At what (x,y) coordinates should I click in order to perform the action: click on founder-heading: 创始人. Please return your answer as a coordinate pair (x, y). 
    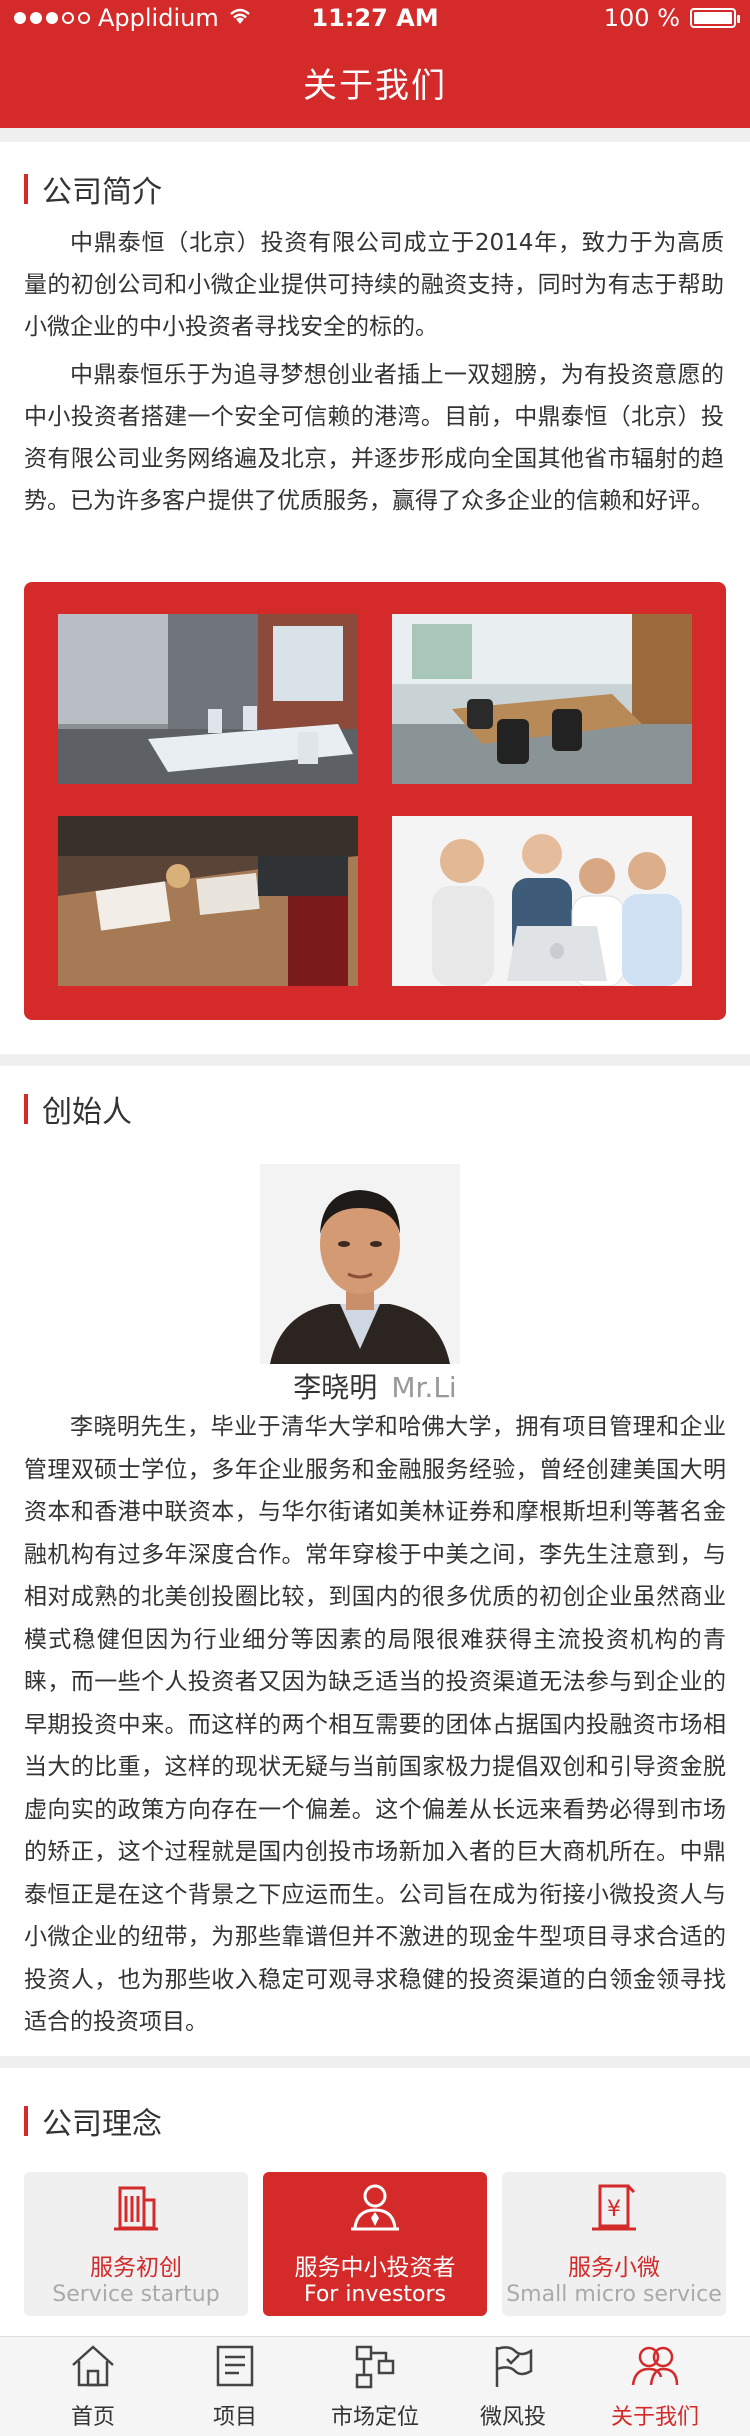
    Looking at the image, I should click on (78, 1111).